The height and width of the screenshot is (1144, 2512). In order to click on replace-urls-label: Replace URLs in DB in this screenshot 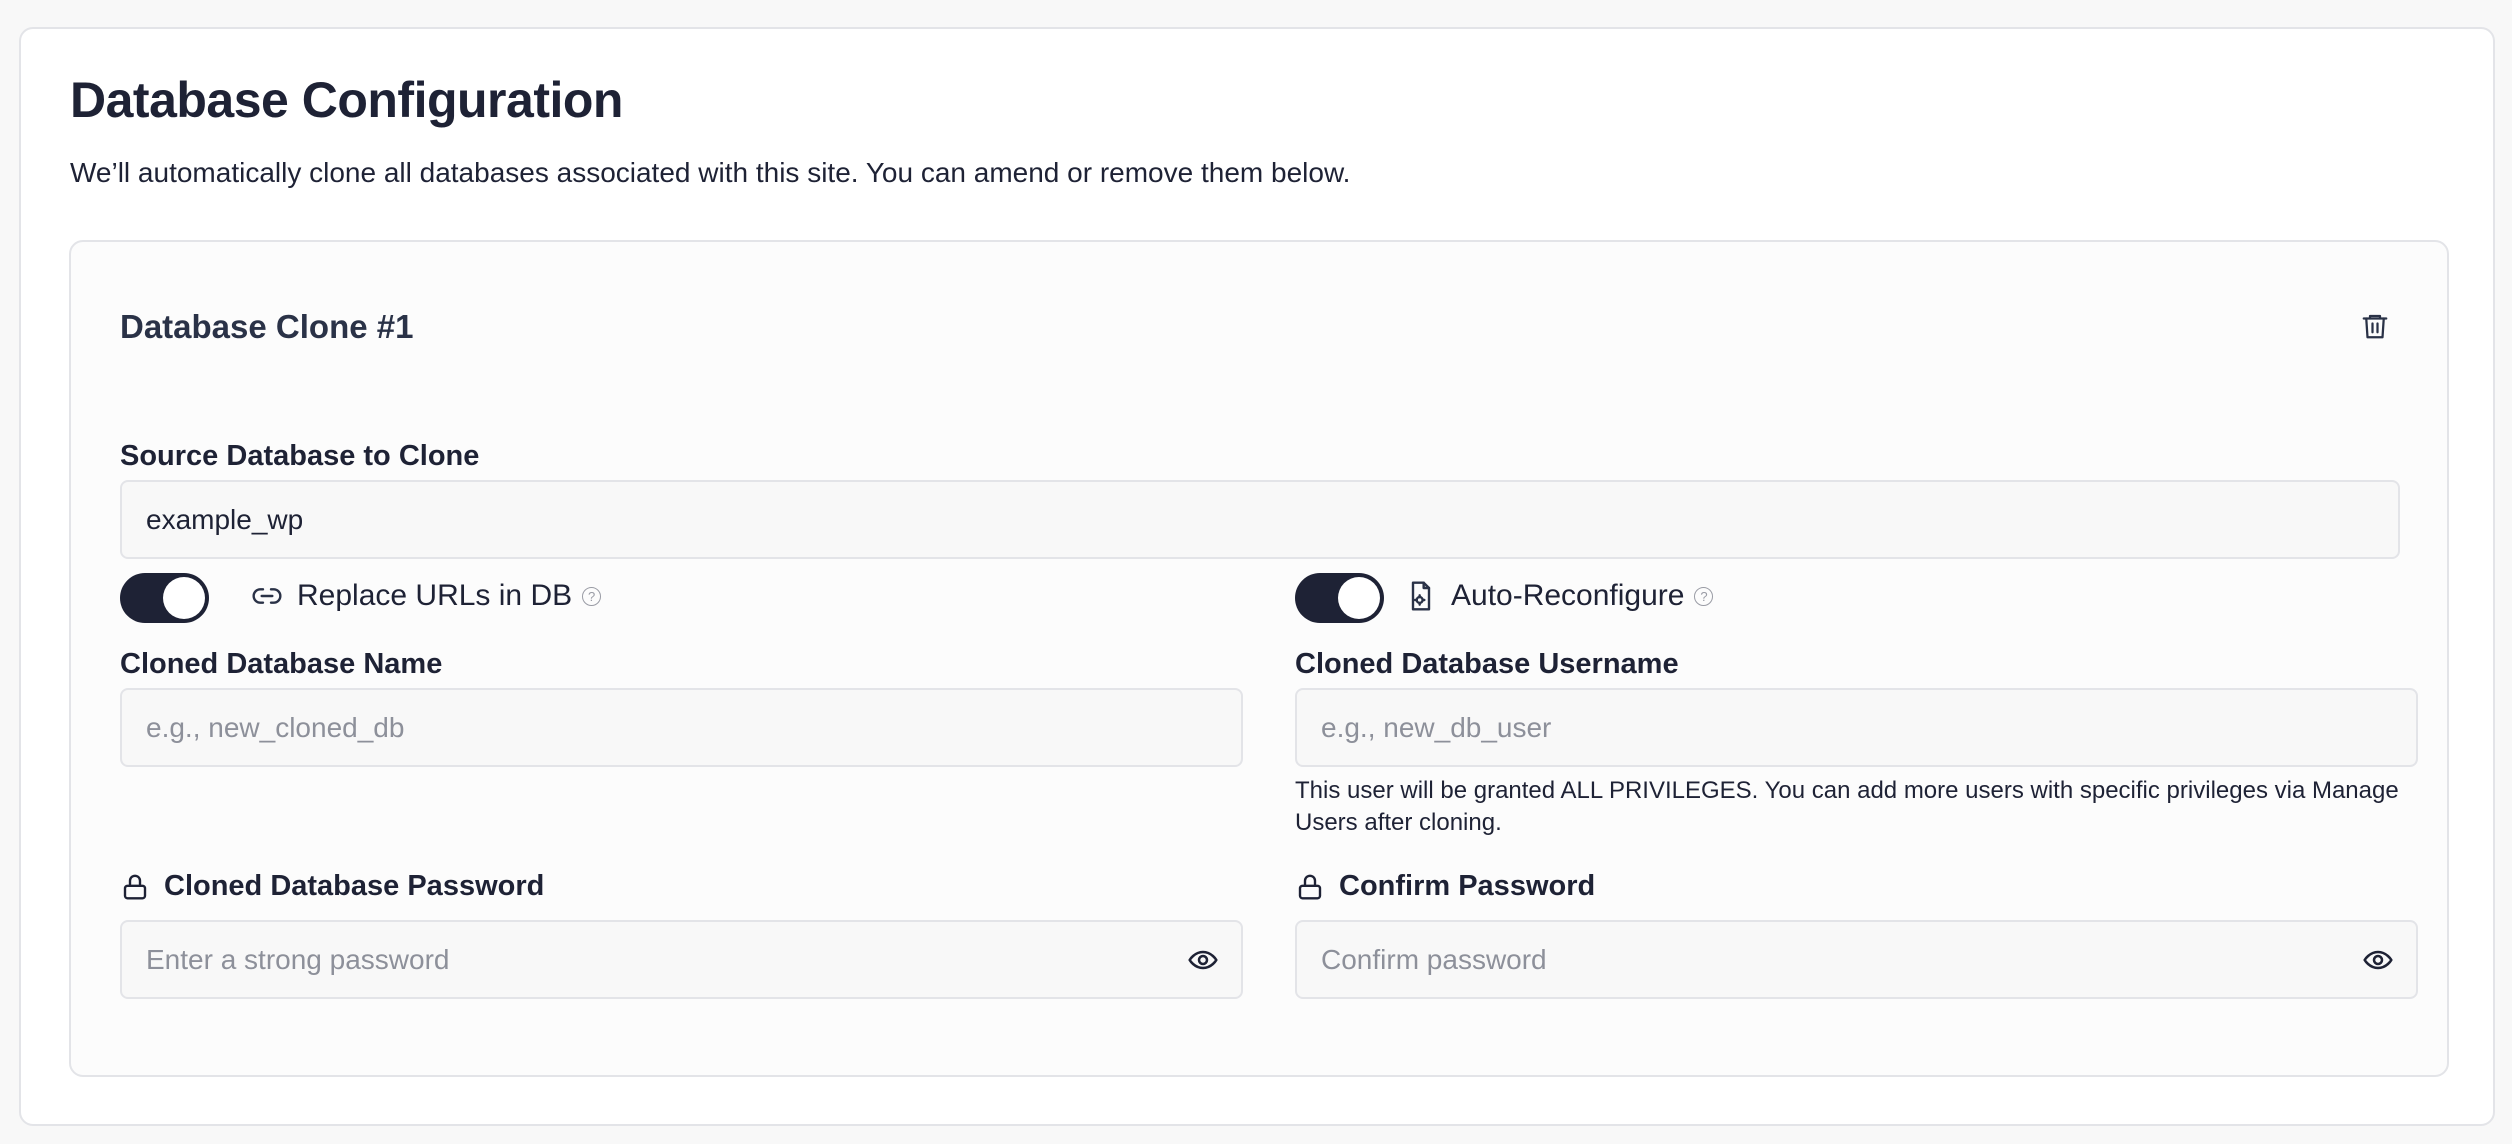, I will do `click(435, 595)`.